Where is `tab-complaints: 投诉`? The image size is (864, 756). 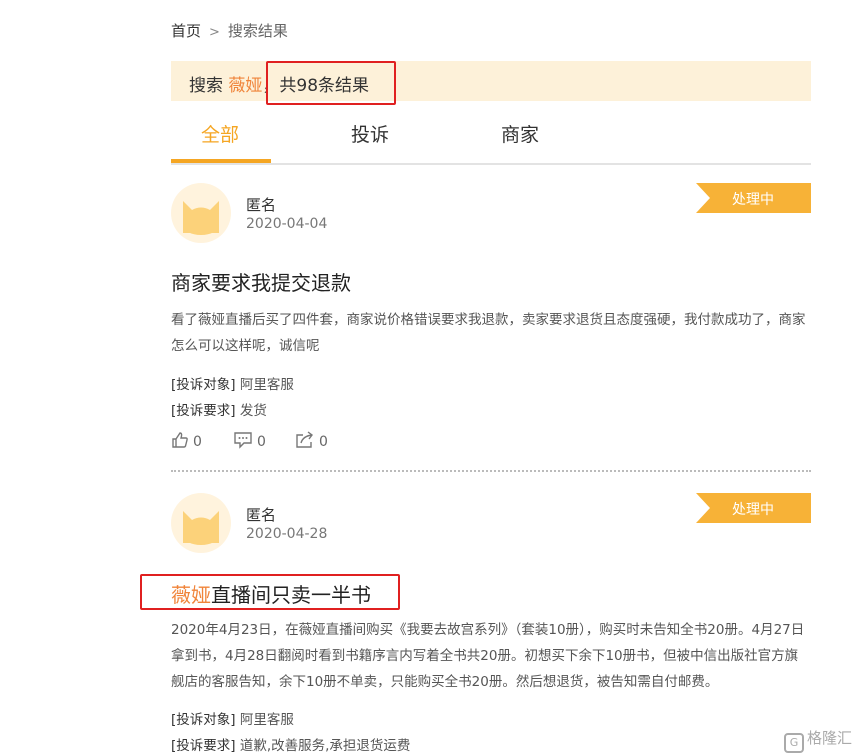 tab-complaints: 投诉 is located at coordinates (370, 133).